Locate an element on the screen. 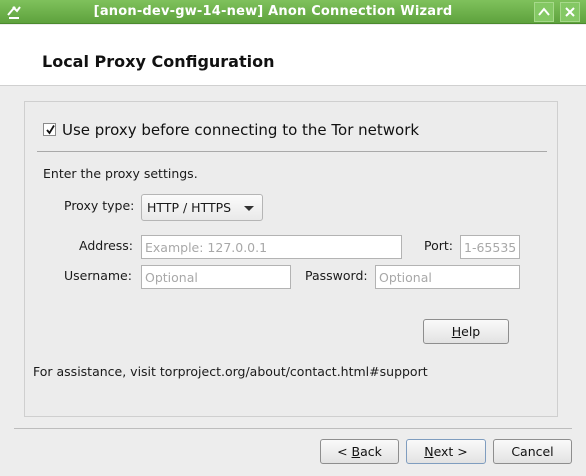  back-label: ack is located at coordinates (371, 451).